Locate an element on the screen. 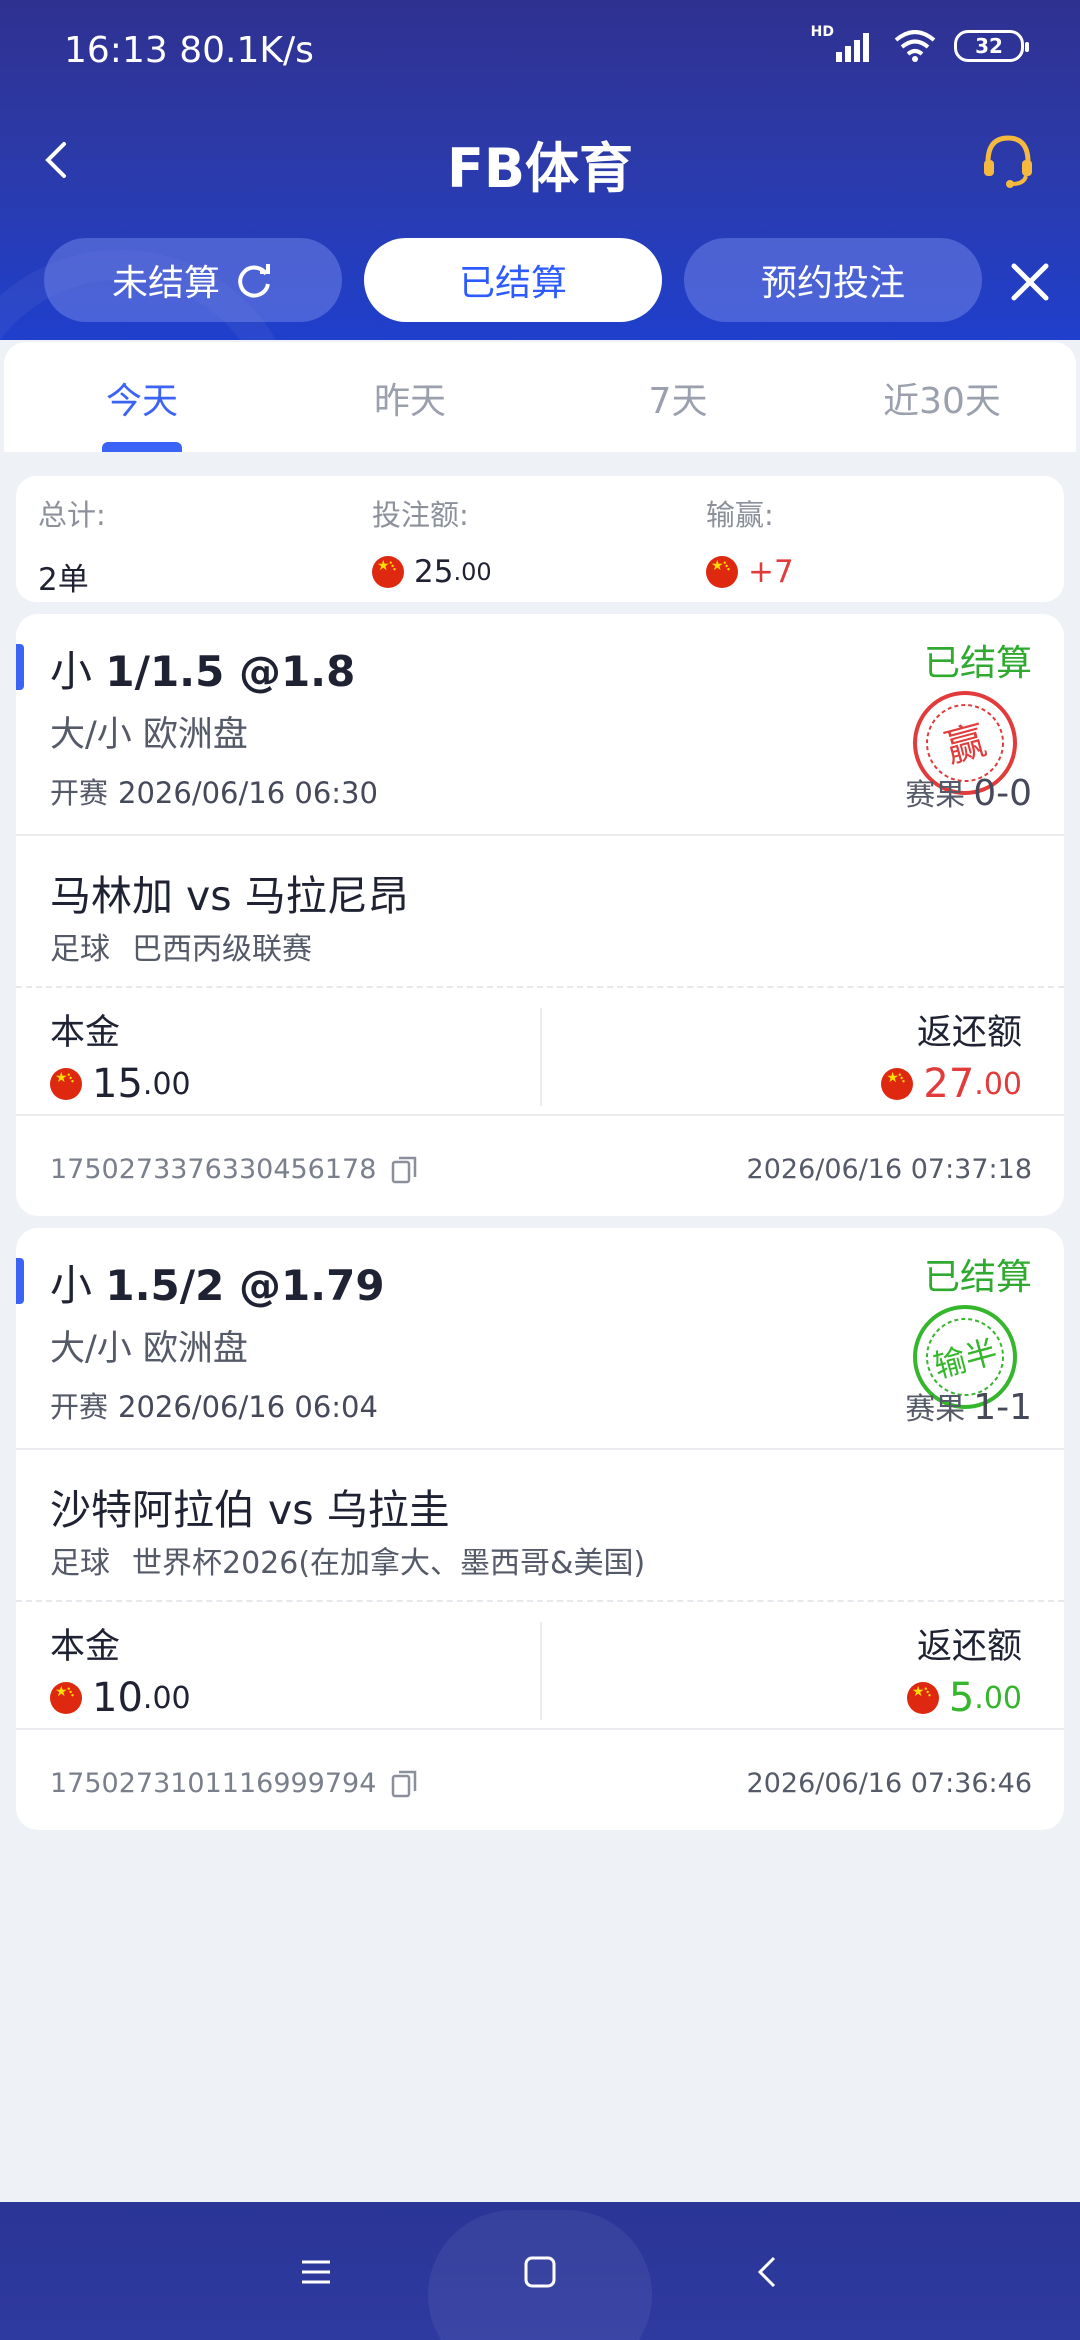  settle-time: 2026/06/16 07:36:46 is located at coordinates (889, 1783).